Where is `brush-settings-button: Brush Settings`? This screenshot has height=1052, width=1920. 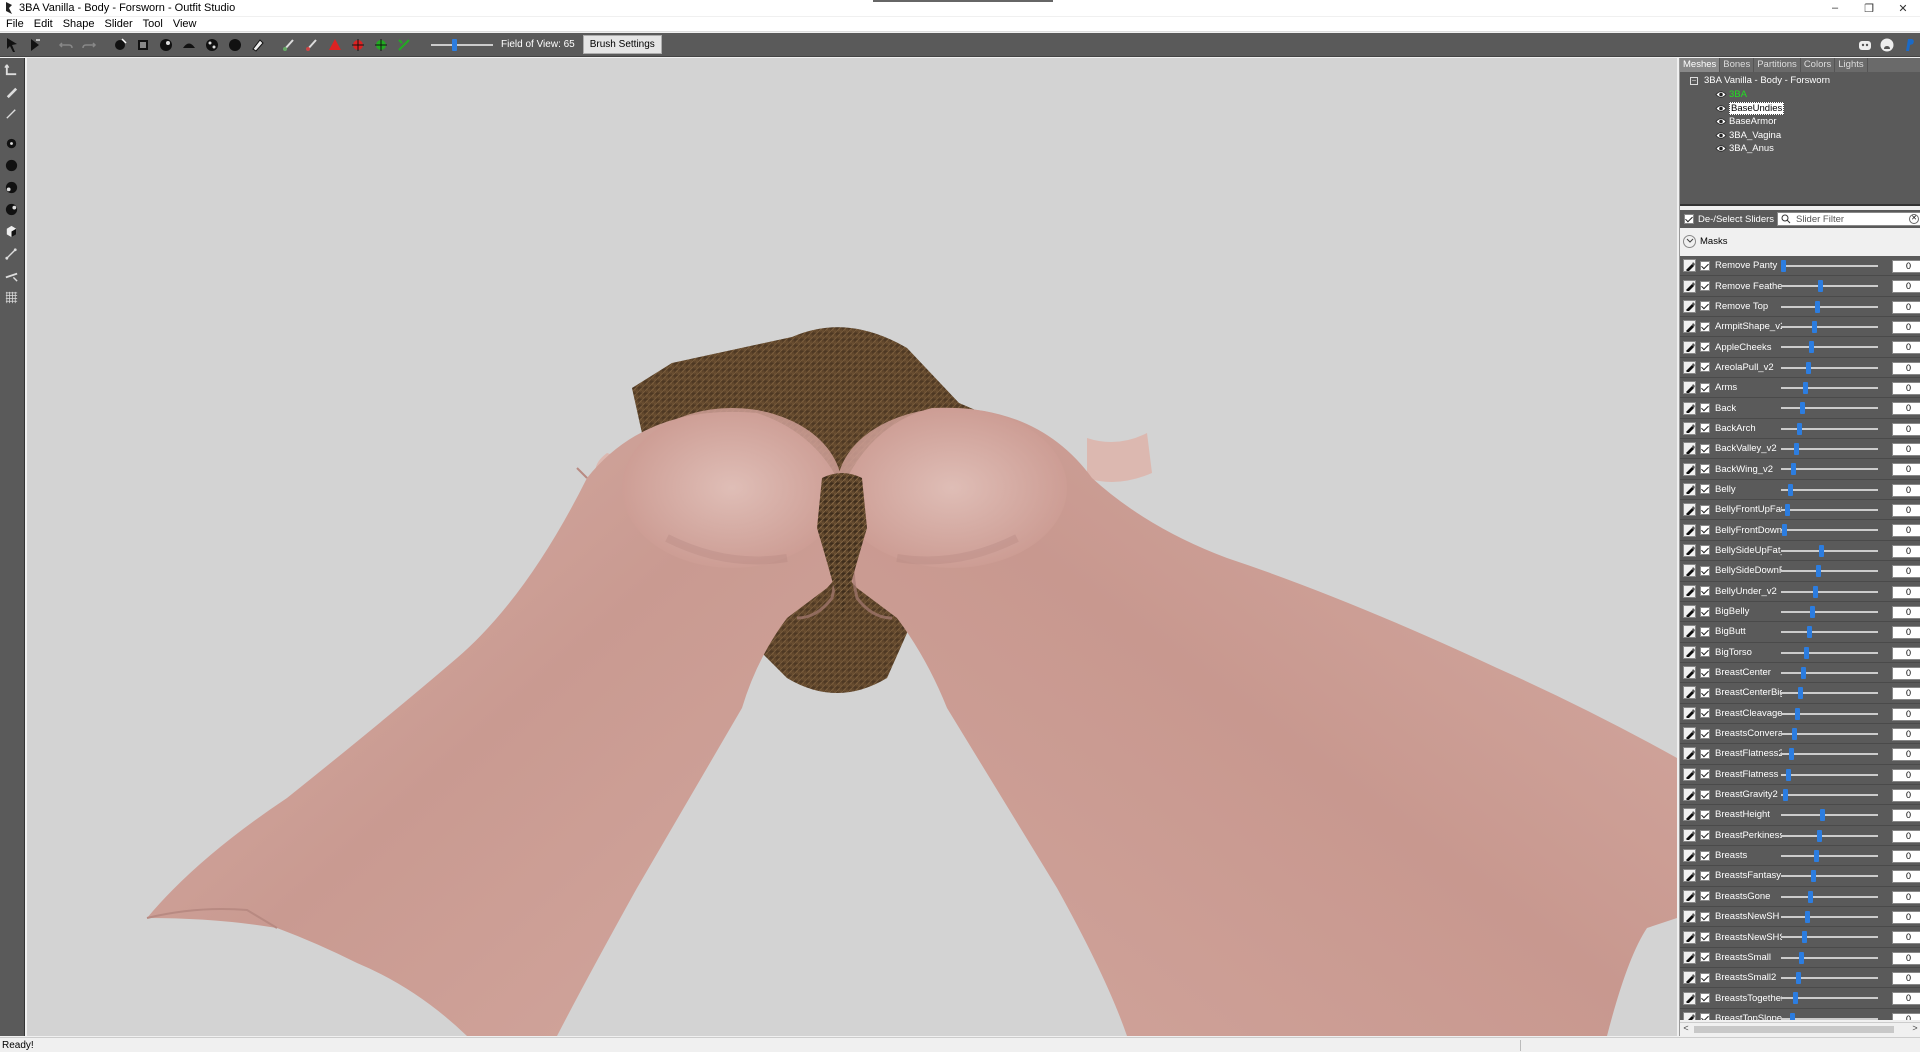 brush-settings-button: Brush Settings is located at coordinates (622, 44).